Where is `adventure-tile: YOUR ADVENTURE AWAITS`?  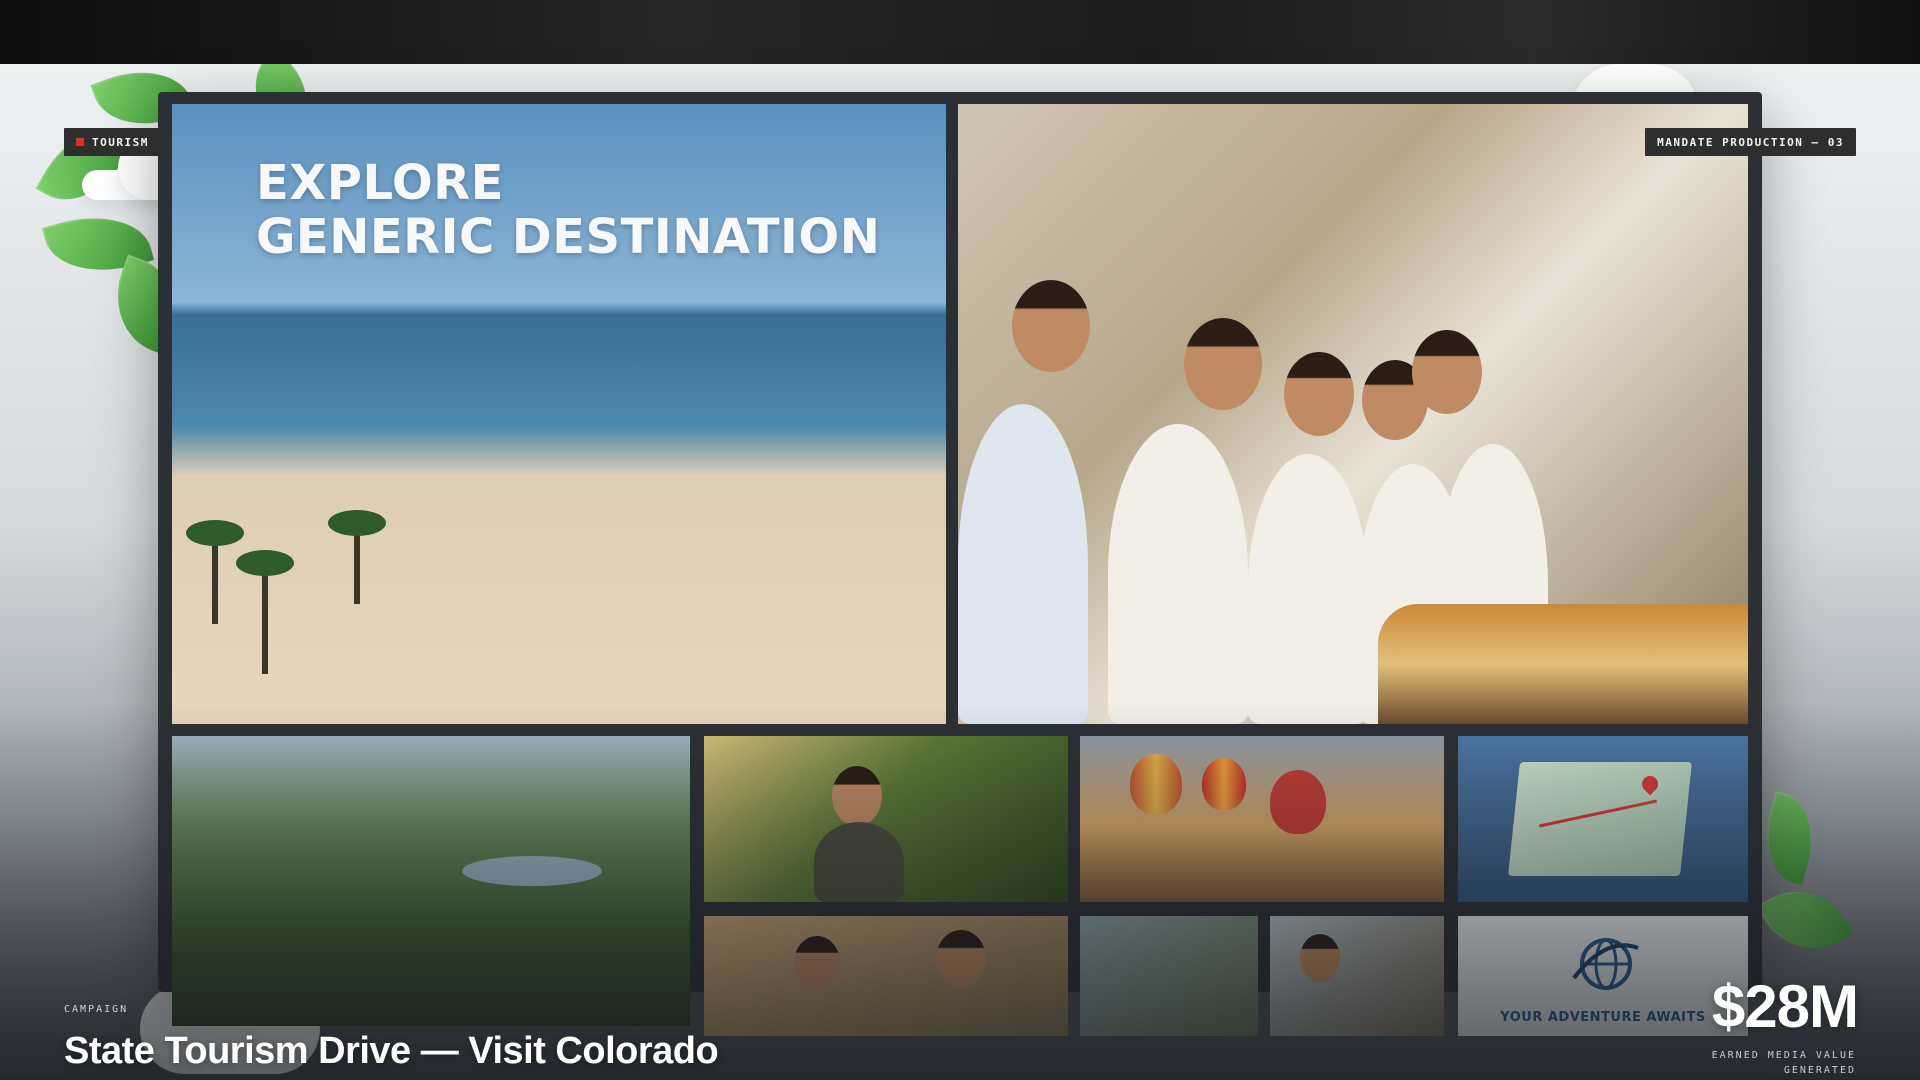
adventure-tile: YOUR ADVENTURE AWAITS is located at coordinates (1603, 976).